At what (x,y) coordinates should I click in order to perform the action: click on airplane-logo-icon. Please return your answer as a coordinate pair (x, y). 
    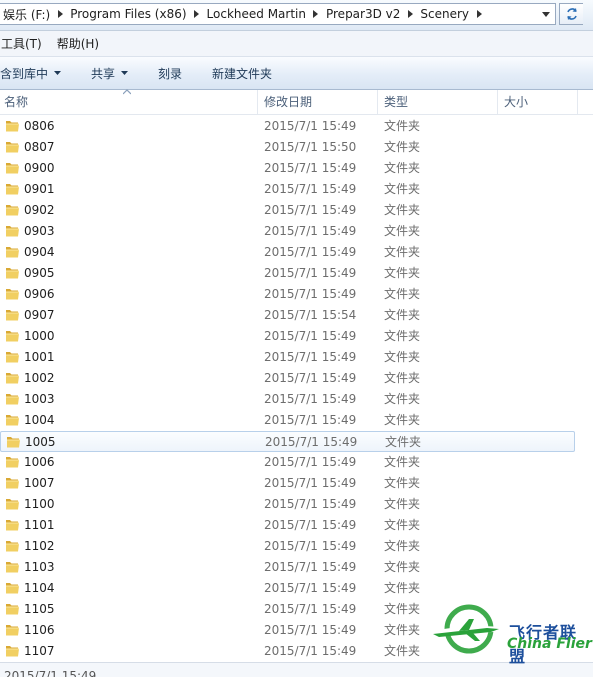
    Looking at the image, I should click on (466, 629).